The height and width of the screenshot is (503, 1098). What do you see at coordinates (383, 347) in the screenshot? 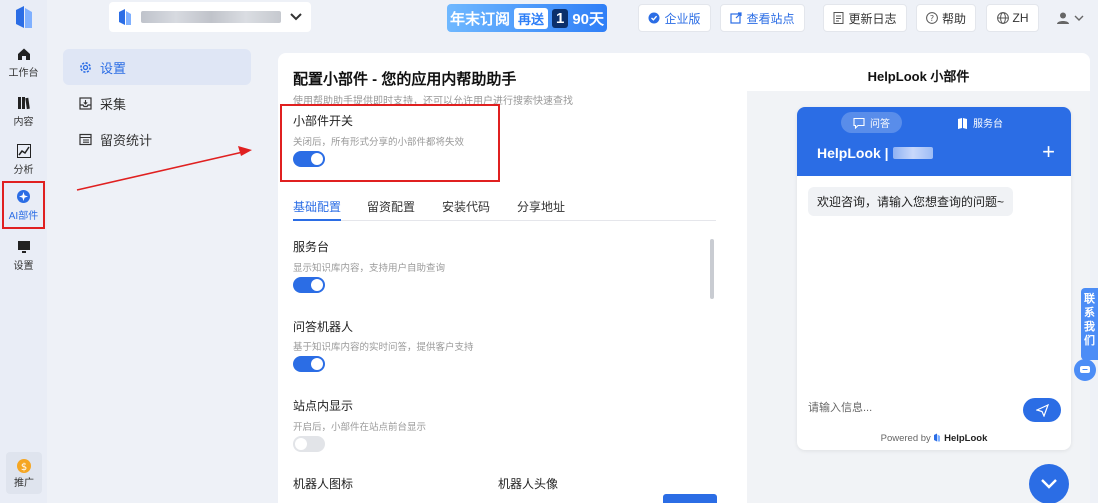
I see `qa-bot-desc: 基于知识库内容的实时问答，提供客户支持` at bounding box center [383, 347].